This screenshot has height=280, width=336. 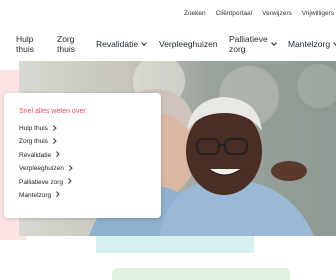 What do you see at coordinates (195, 13) in the screenshot?
I see `utility-link-zoeken: Zoeken` at bounding box center [195, 13].